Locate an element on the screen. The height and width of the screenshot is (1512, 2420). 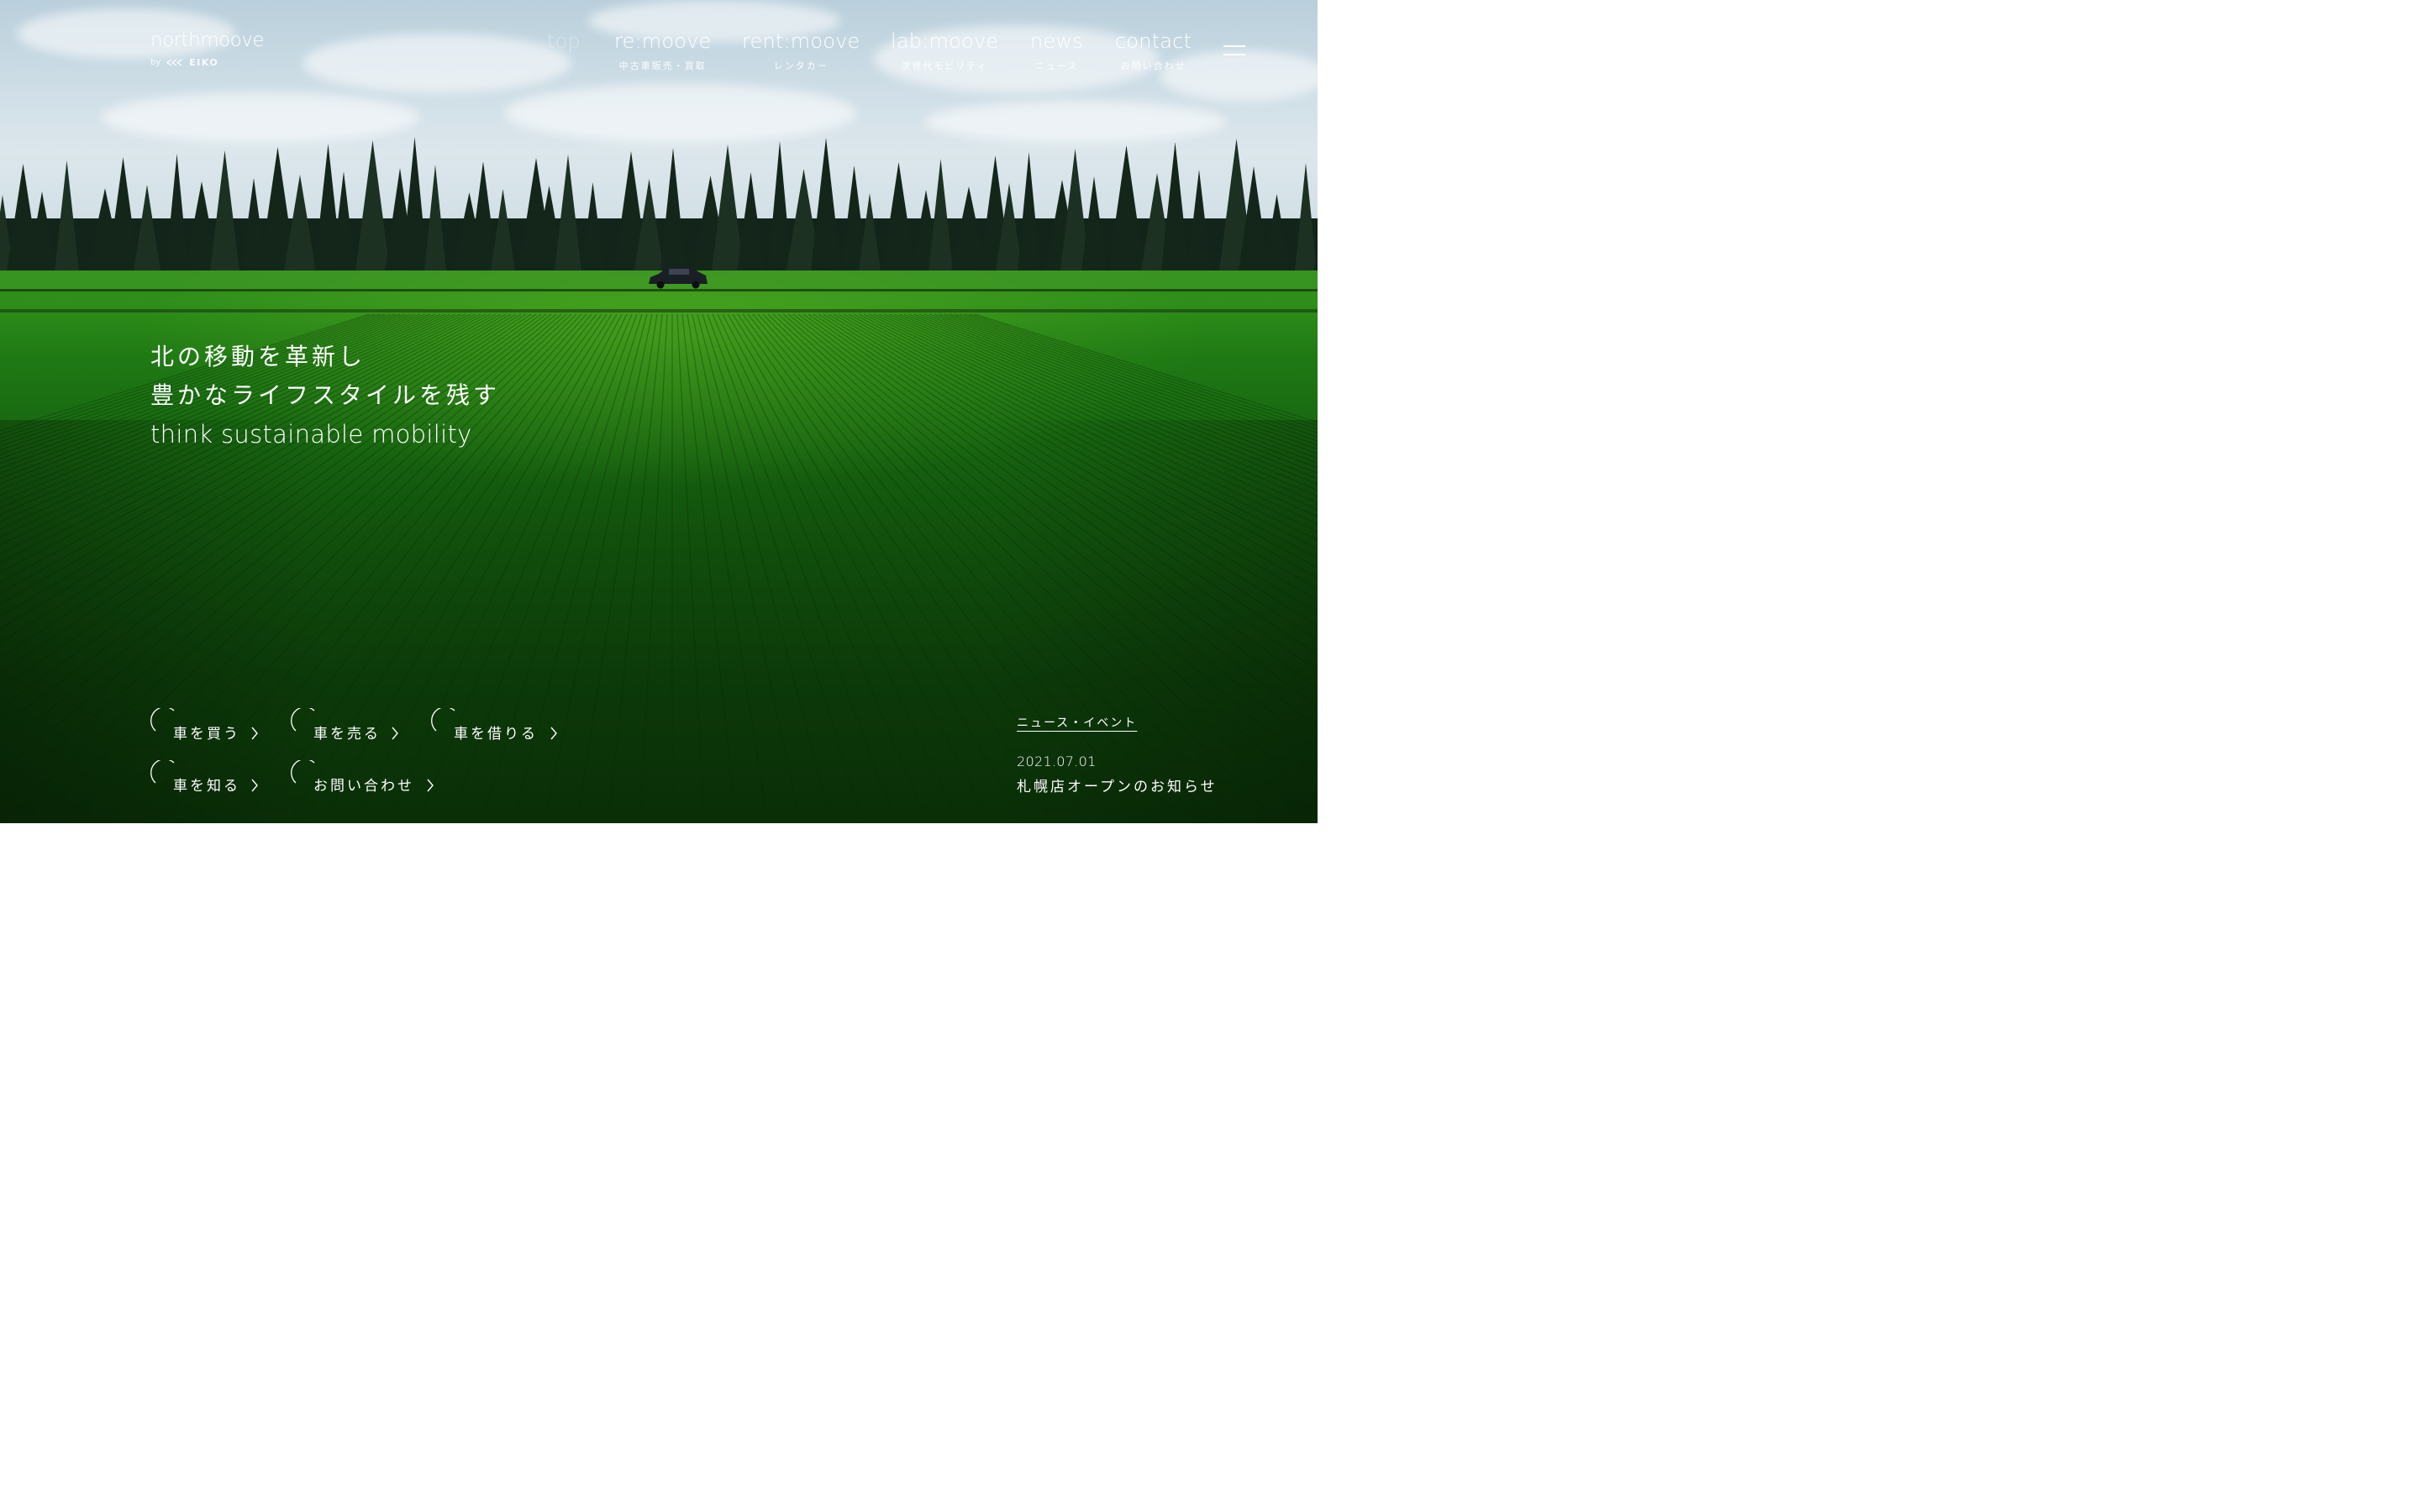
nav-item-top: top is located at coordinates (564, 41).